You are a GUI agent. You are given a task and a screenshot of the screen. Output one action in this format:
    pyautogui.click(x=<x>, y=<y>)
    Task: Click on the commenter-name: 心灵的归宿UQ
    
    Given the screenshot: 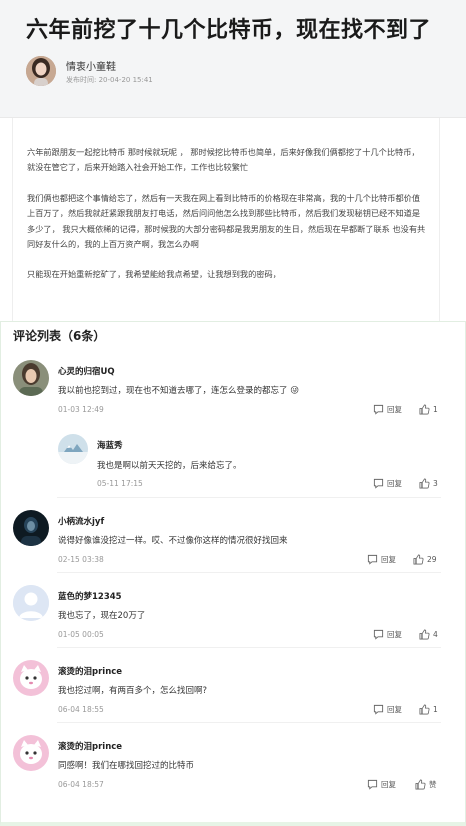 What is the action you would take?
    pyautogui.click(x=86, y=371)
    